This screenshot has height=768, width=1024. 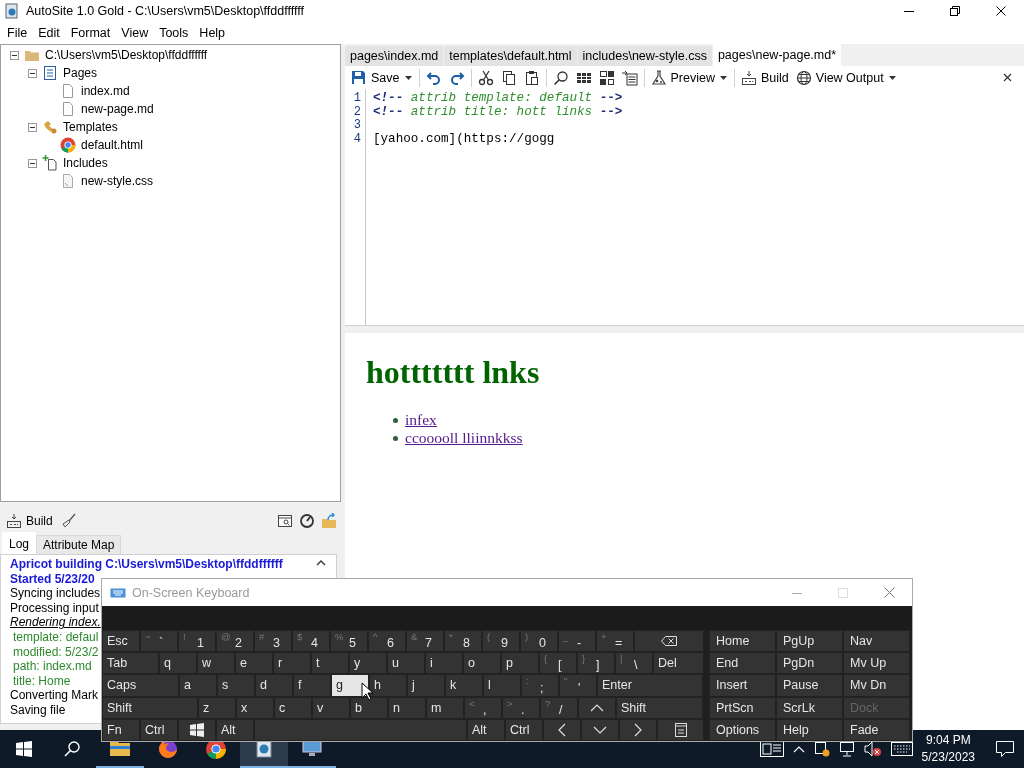 What do you see at coordinates (321, 563) in the screenshot?
I see `scroll-up-icon` at bounding box center [321, 563].